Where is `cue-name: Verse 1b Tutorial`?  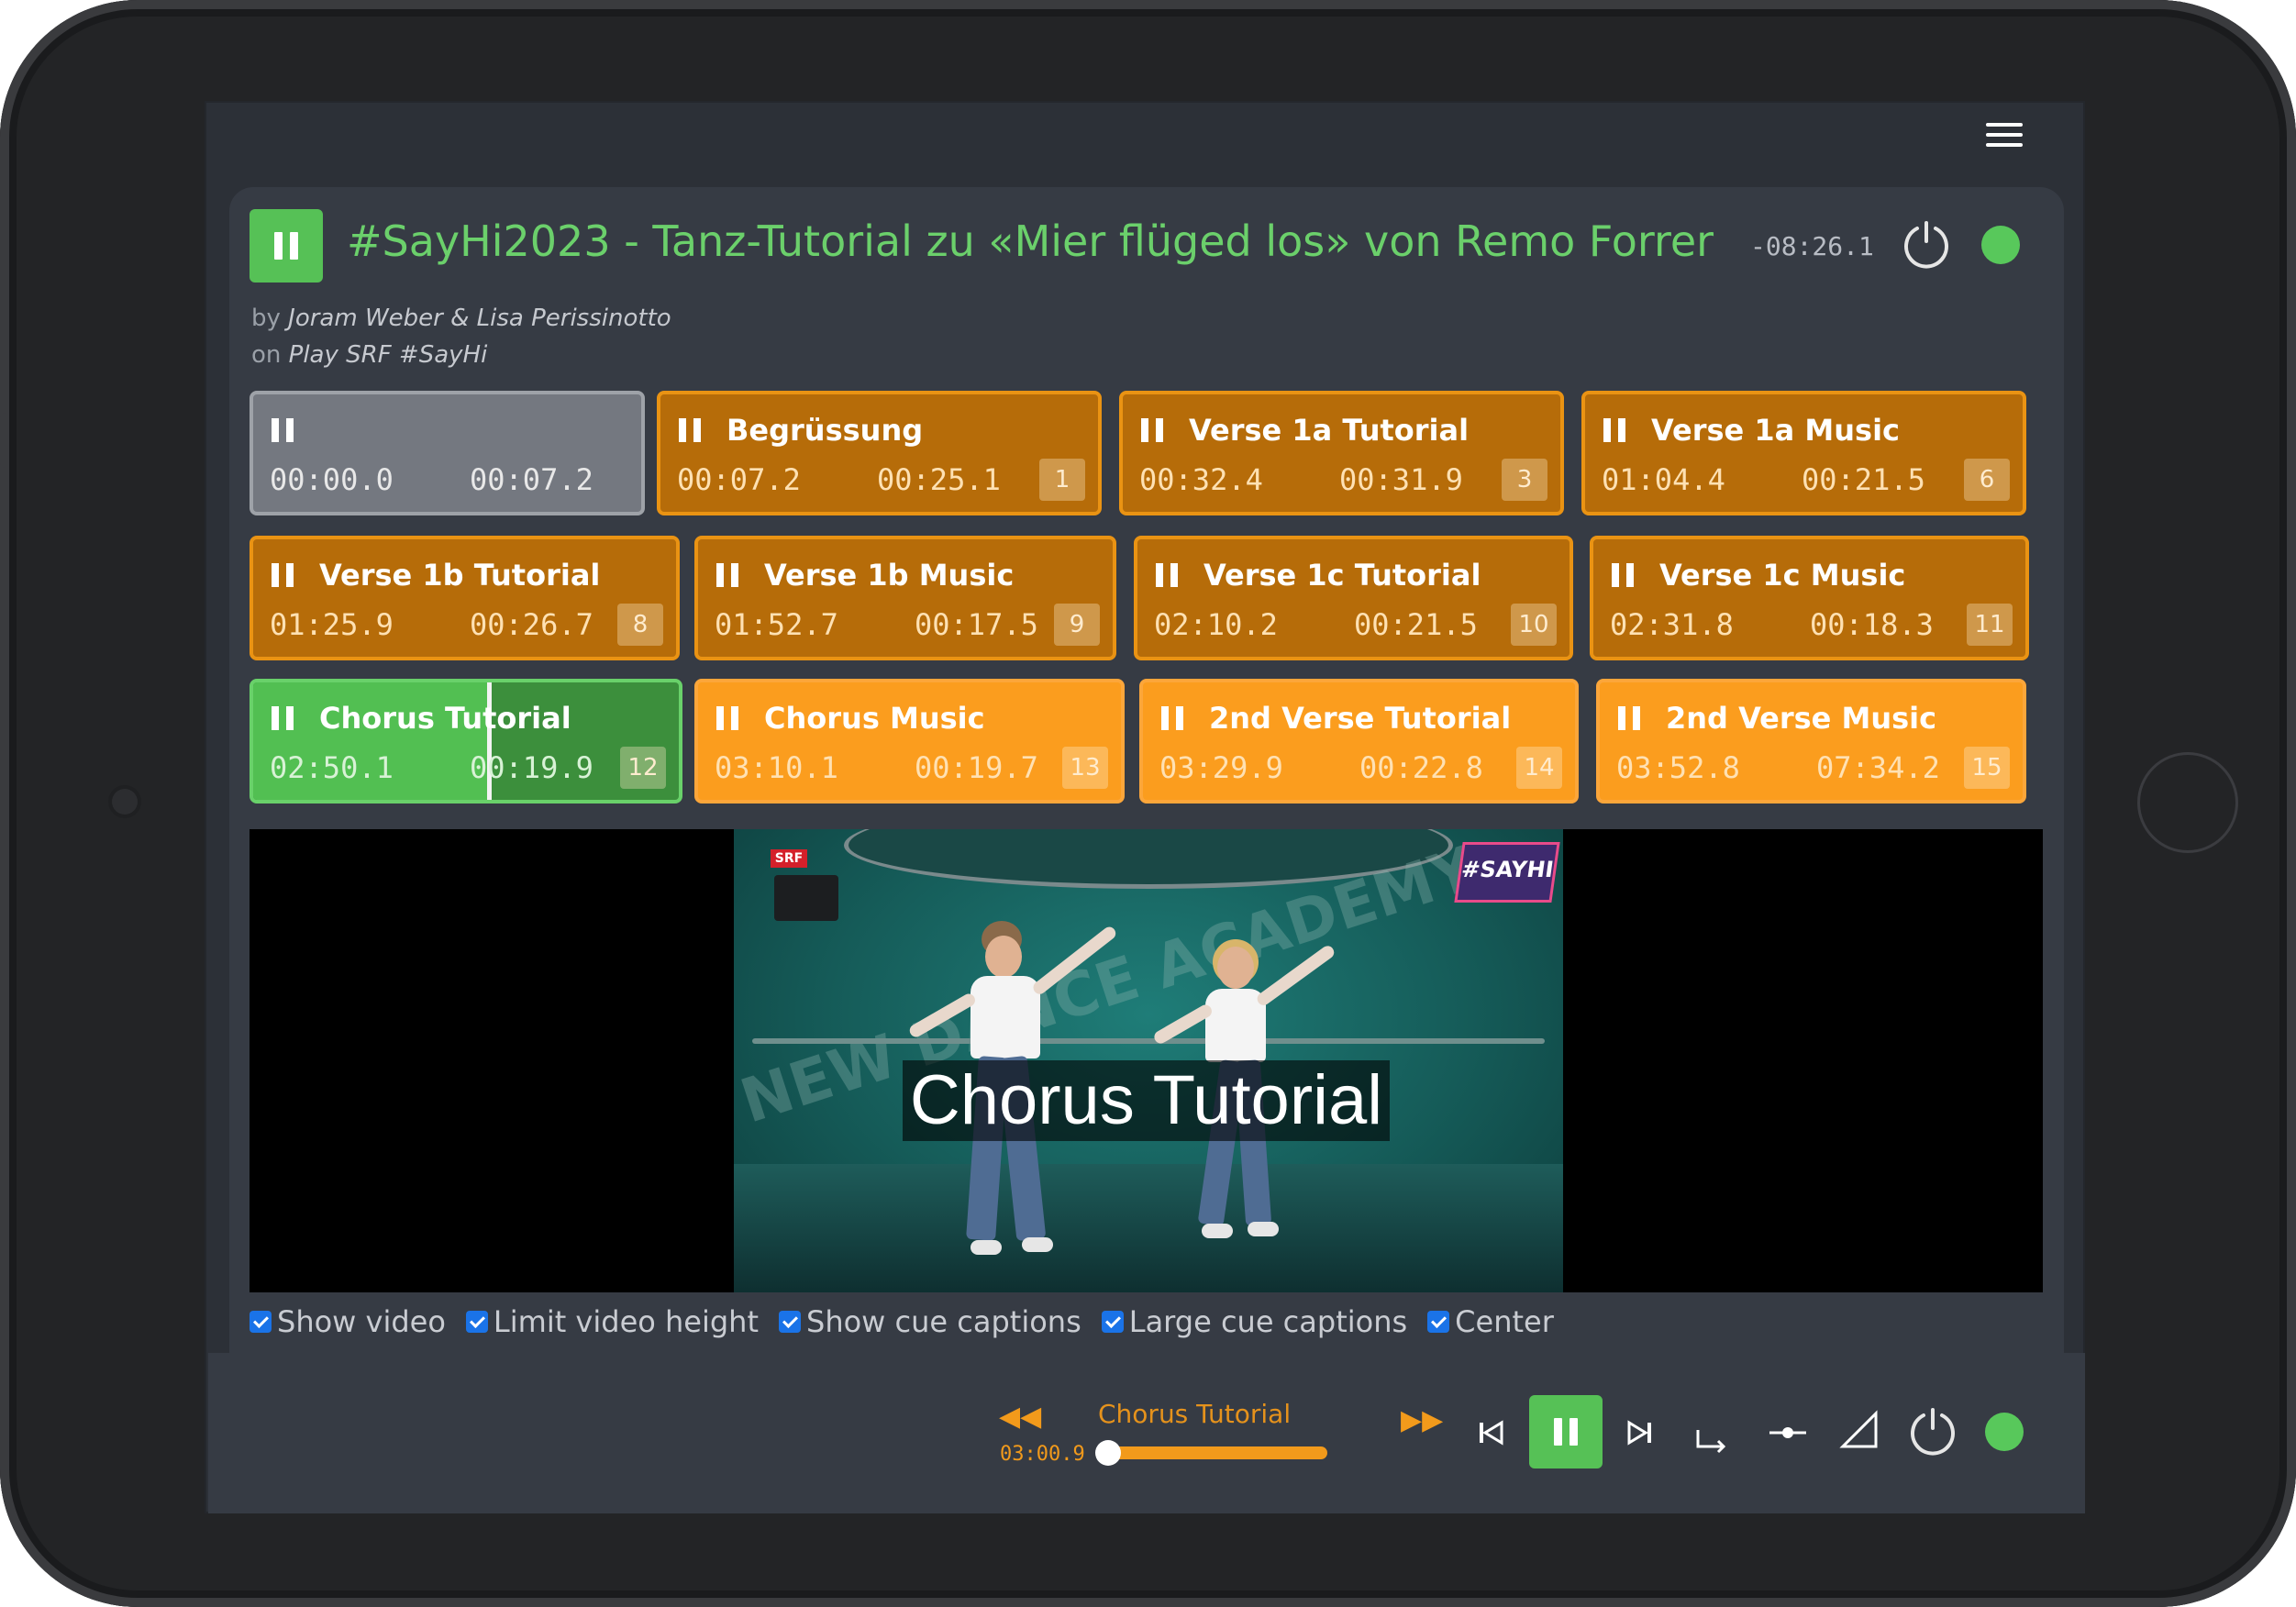 cue-name: Verse 1b Tutorial is located at coordinates (460, 575).